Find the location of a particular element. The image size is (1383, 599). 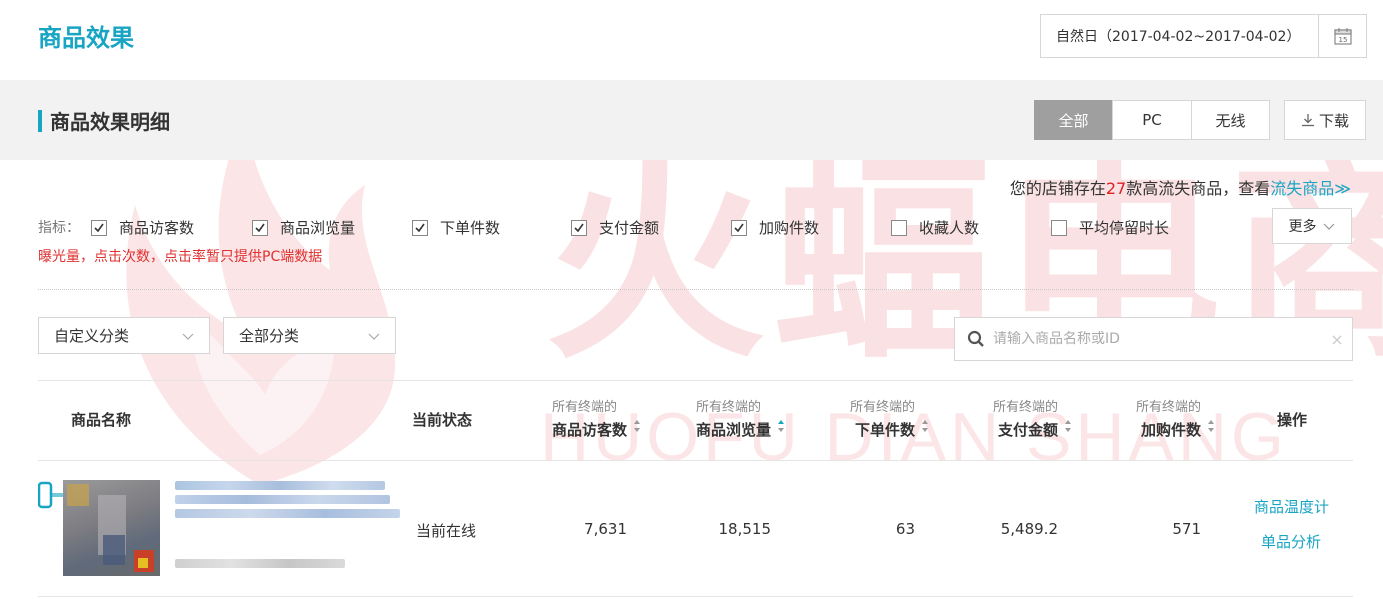

page-title: 商品效果 is located at coordinates (86, 38).